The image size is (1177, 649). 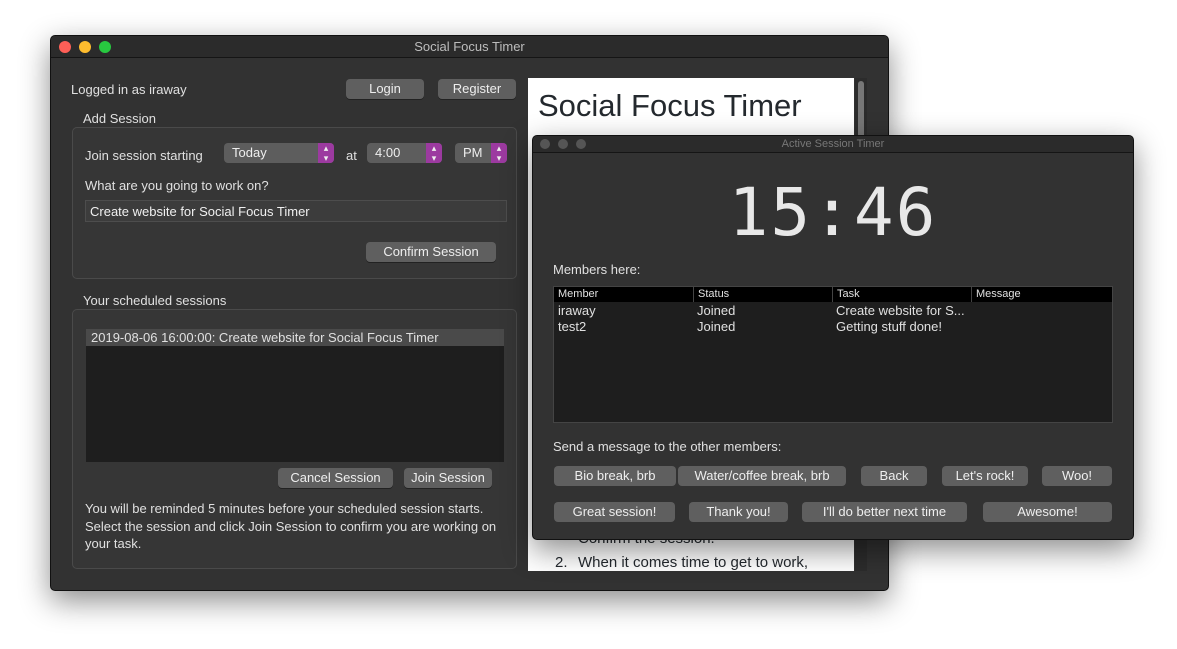 I want to click on cell-member: iraway, so click(x=577, y=310).